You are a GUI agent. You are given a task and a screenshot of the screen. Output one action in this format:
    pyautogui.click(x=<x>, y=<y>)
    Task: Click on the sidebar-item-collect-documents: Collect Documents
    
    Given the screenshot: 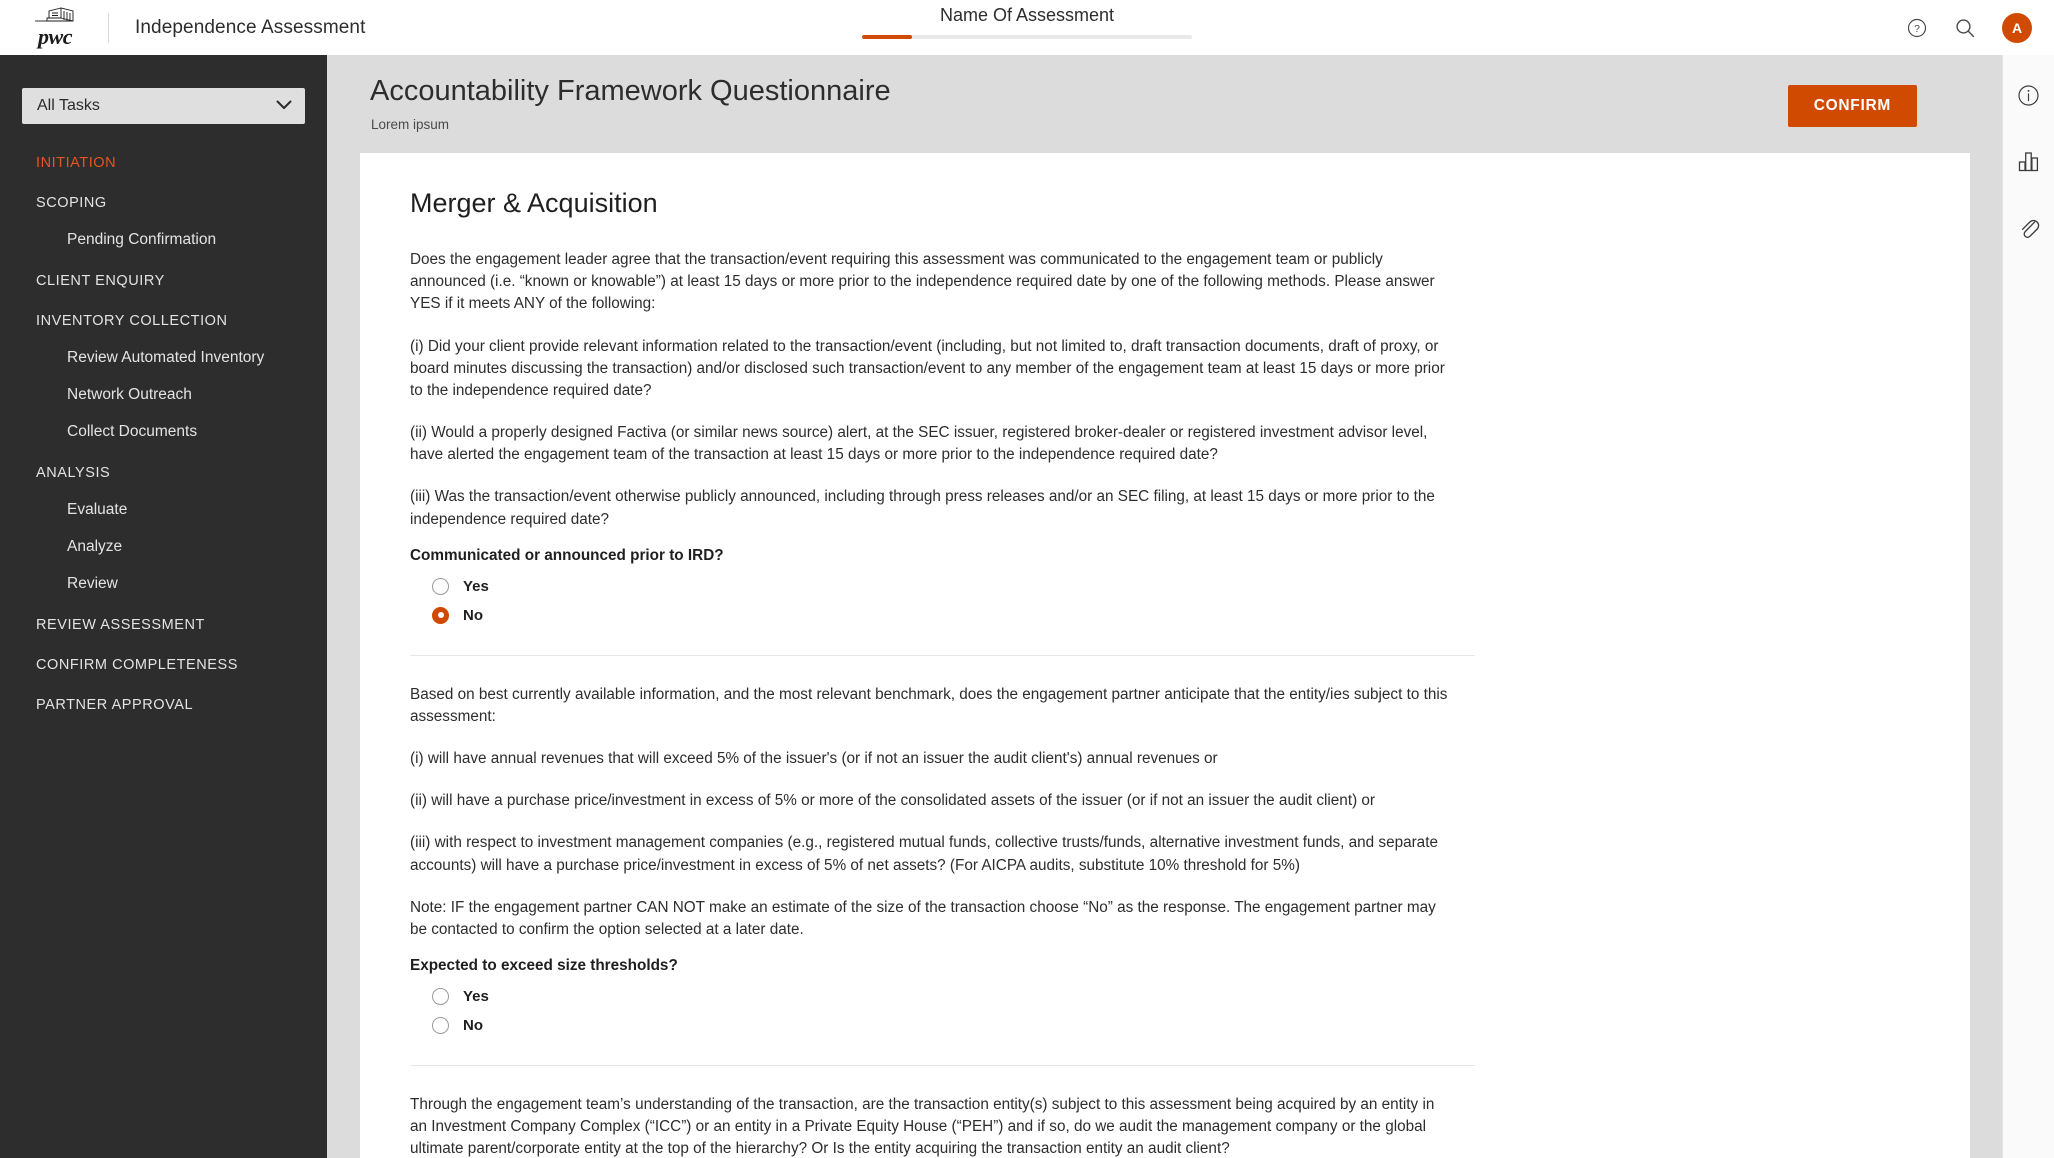 What is the action you would take?
    pyautogui.click(x=163, y=432)
    